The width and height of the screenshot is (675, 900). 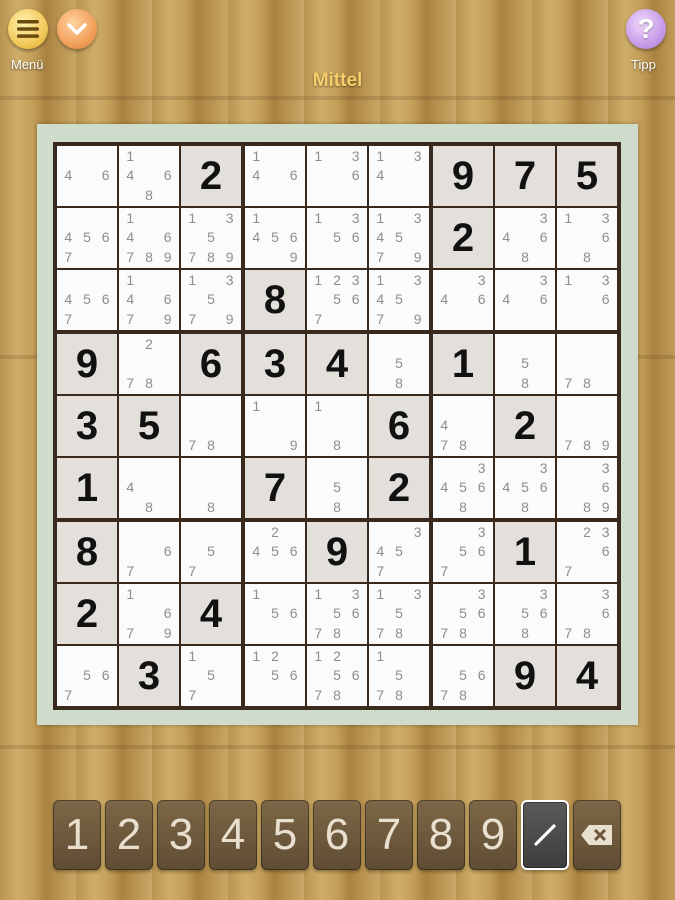 I want to click on sudoku-cell: 1 3 68, so click(x=587, y=238).